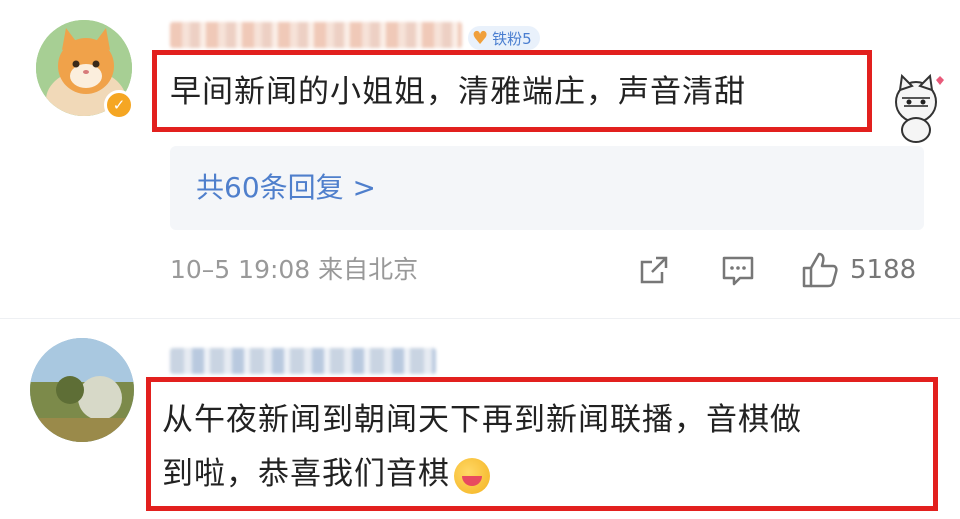 The image size is (960, 519). I want to click on fan-level-label: 铁粉5, so click(512, 38).